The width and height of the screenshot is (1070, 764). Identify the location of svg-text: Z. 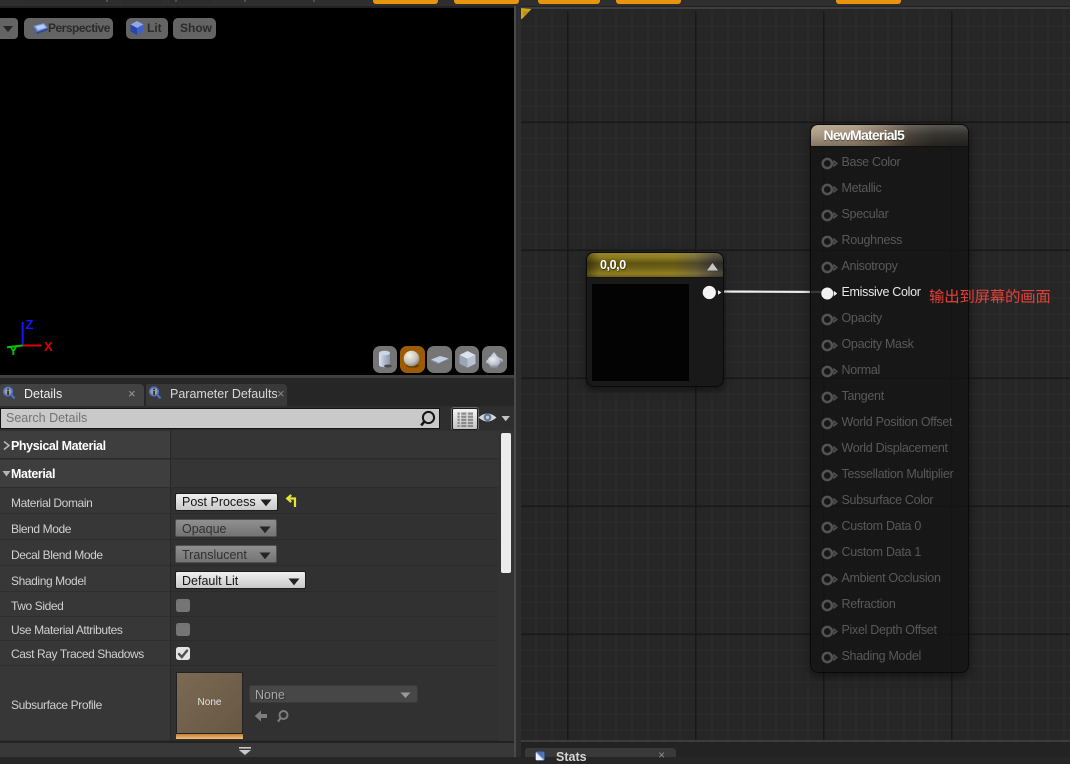
(30, 324).